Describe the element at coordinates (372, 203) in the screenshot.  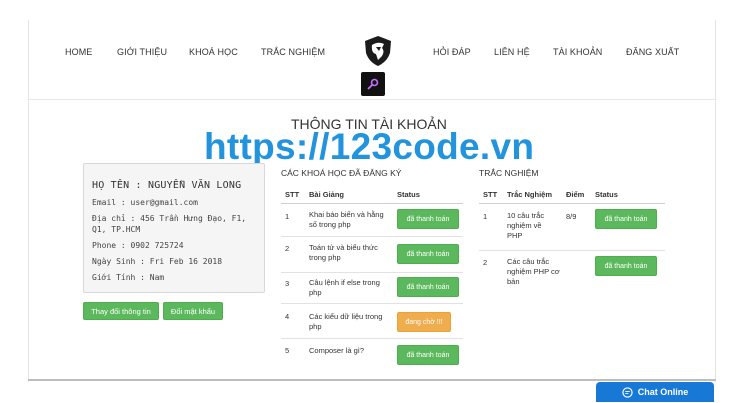
I see `courses-header-divider` at that location.